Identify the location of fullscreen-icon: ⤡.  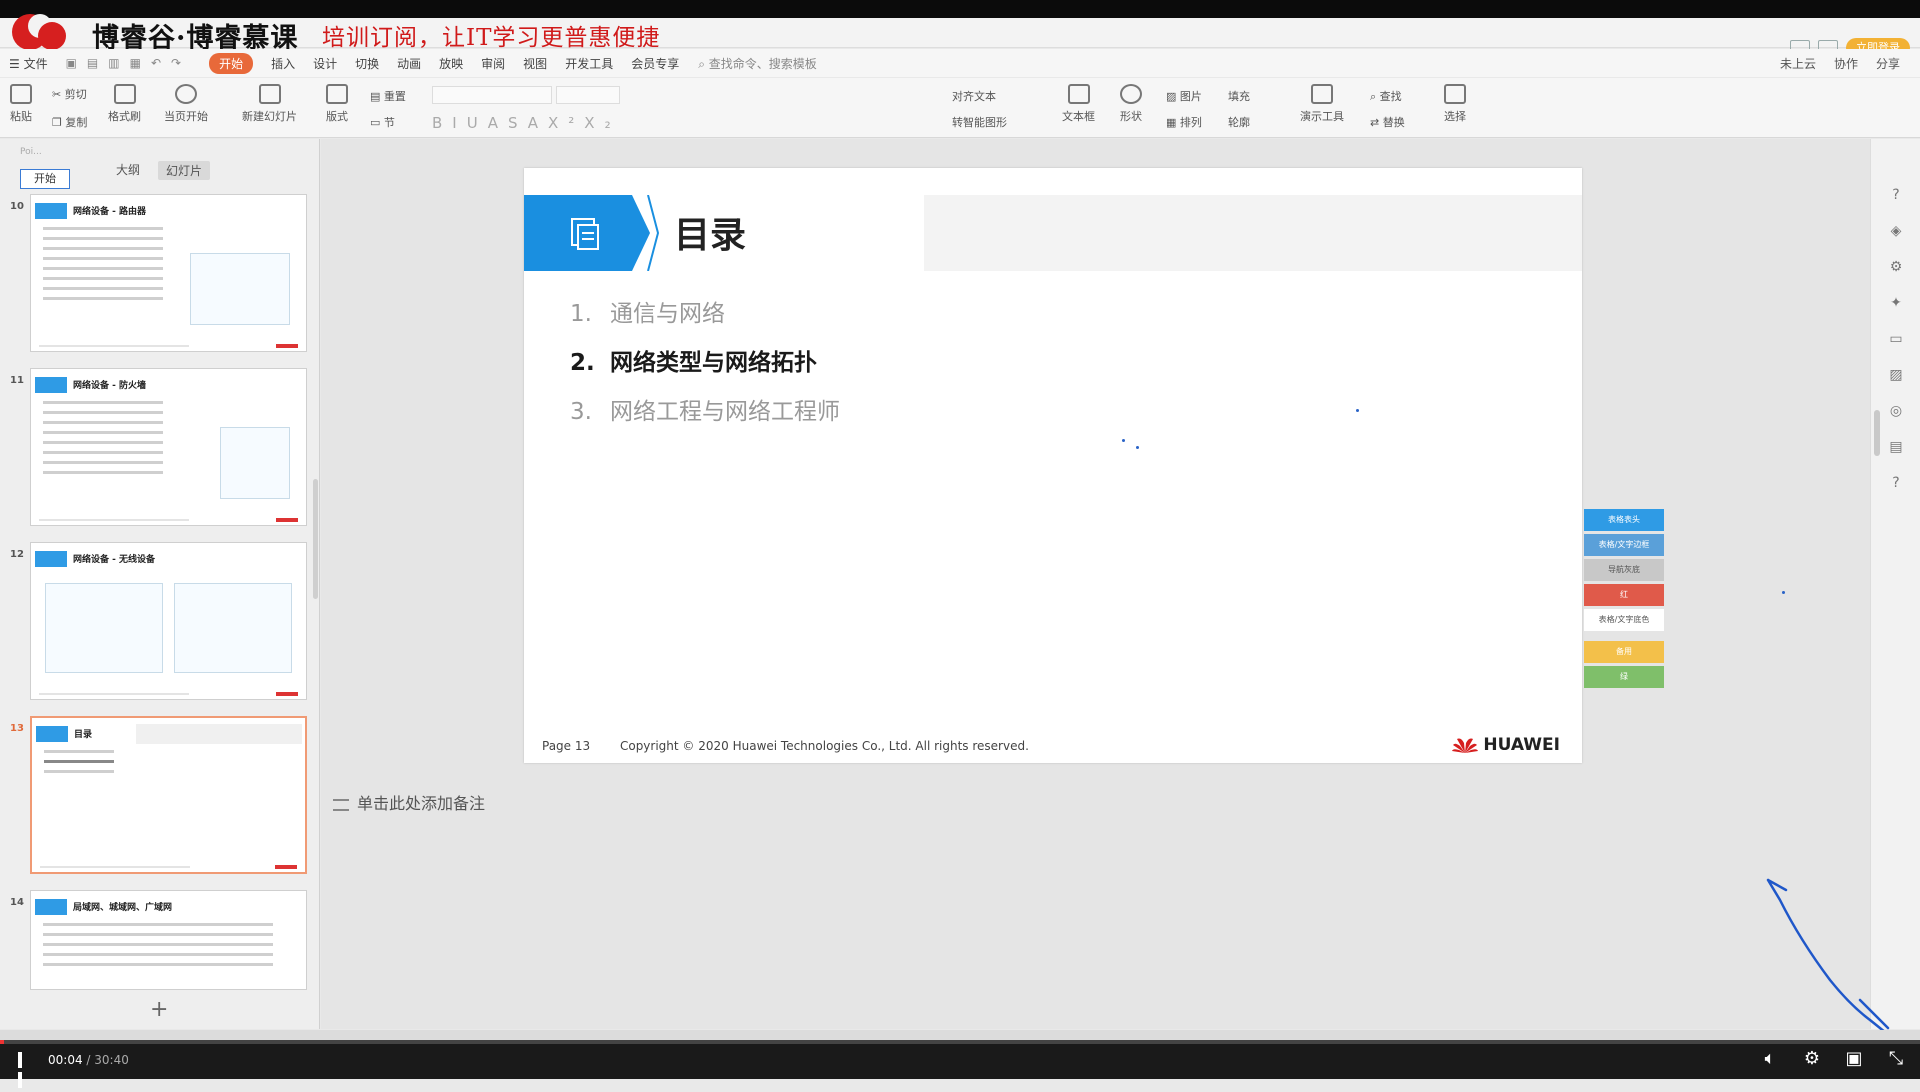
(1896, 1059).